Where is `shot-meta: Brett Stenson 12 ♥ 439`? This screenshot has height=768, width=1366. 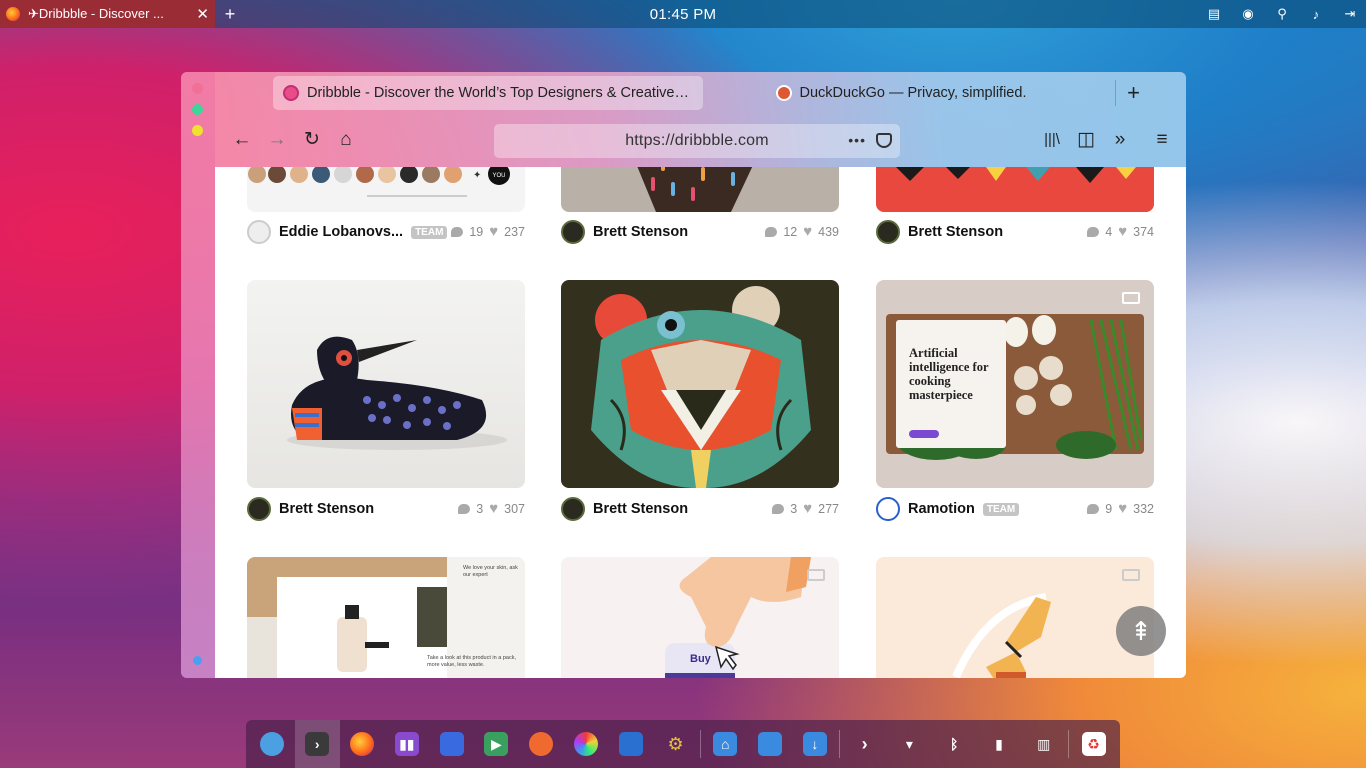 shot-meta: Brett Stenson 12 ♥ 439 is located at coordinates (700, 232).